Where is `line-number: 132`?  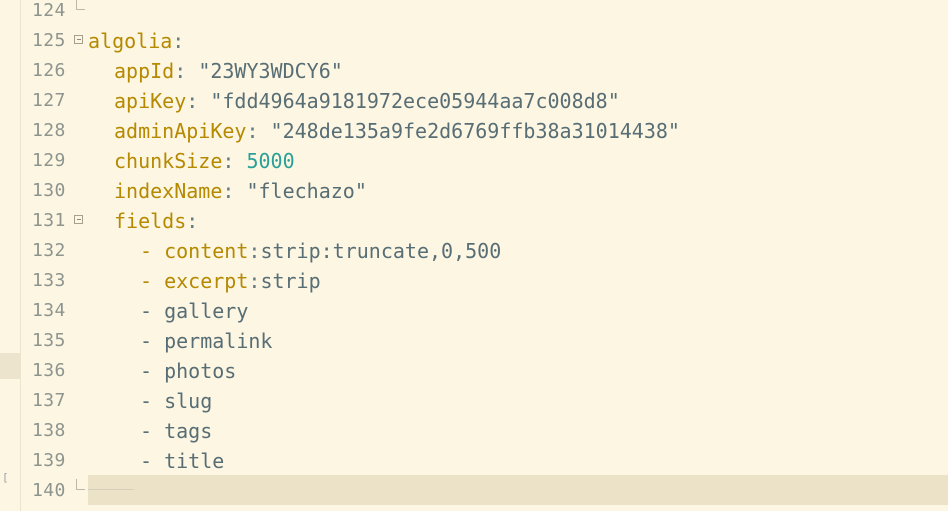 line-number: 132 is located at coordinates (49, 250).